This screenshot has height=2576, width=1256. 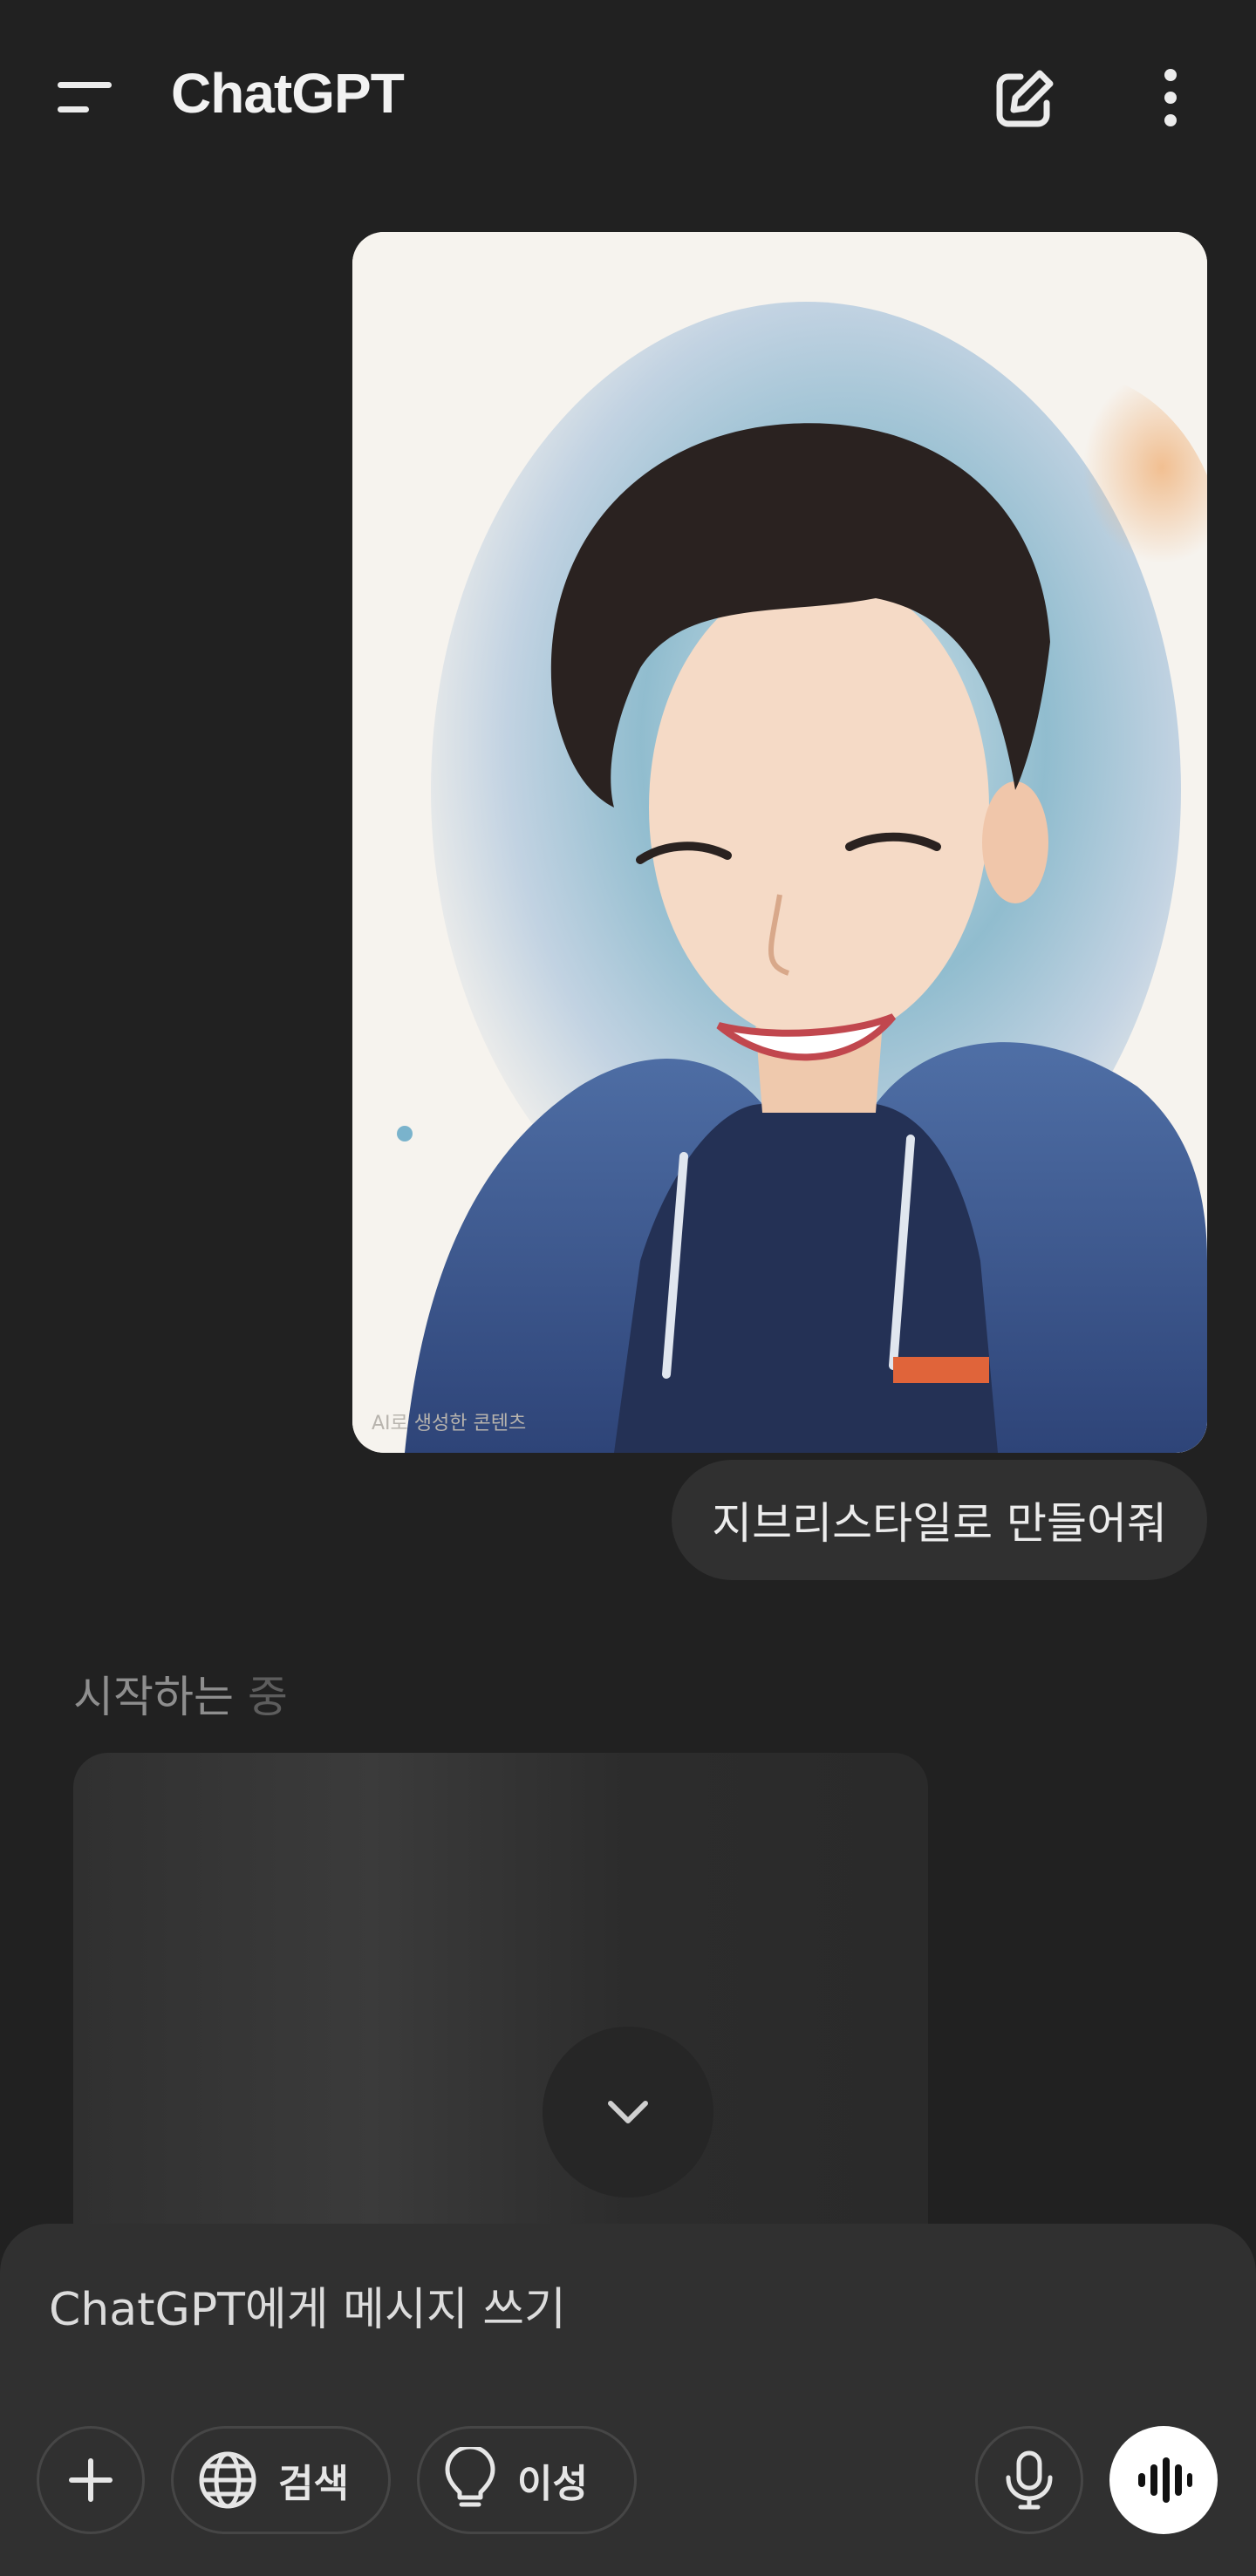 I want to click on dictate-button, so click(x=1029, y=2480).